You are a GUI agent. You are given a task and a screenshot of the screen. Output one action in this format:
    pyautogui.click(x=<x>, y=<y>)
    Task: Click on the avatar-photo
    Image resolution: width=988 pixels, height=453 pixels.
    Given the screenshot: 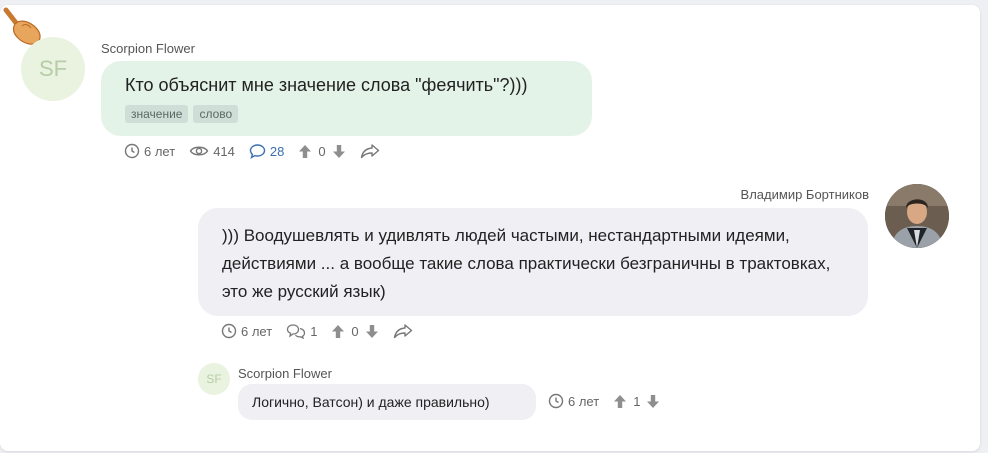 What is the action you would take?
    pyautogui.click(x=917, y=216)
    